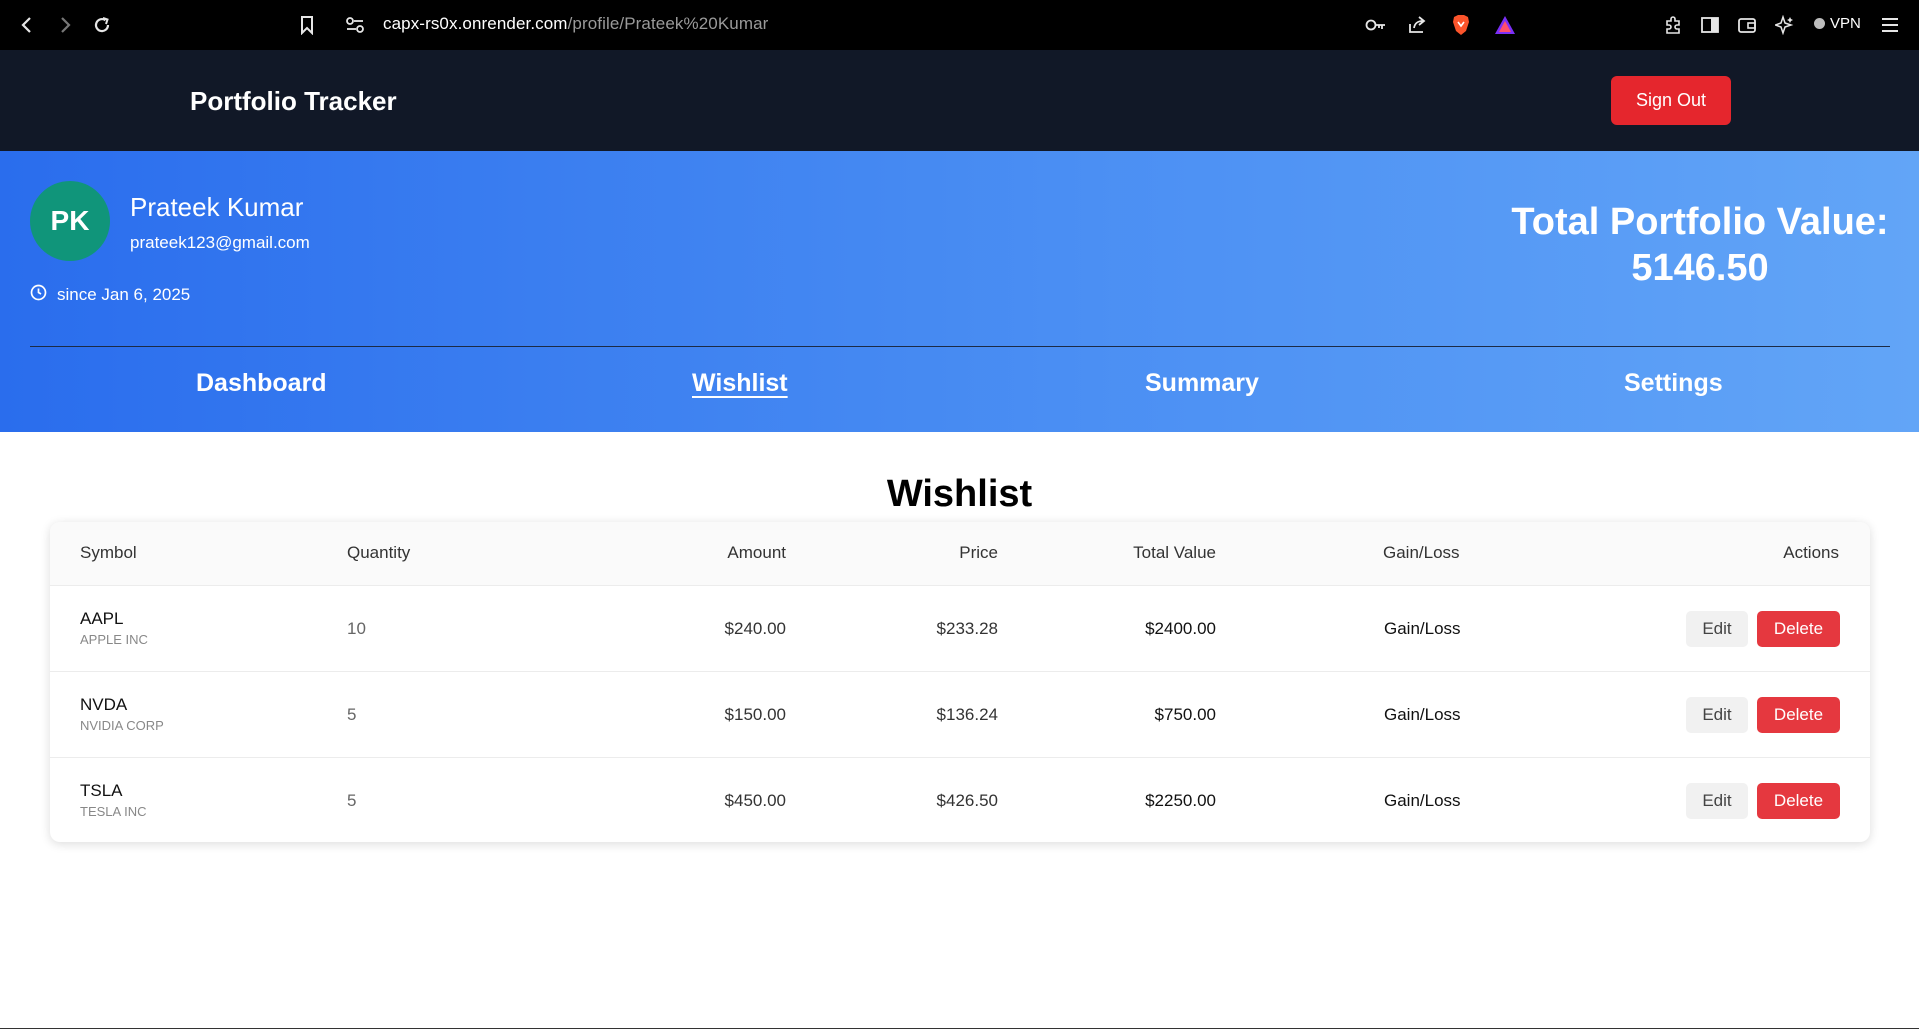  What do you see at coordinates (1890, 25) in the screenshot?
I see `menu-icon` at bounding box center [1890, 25].